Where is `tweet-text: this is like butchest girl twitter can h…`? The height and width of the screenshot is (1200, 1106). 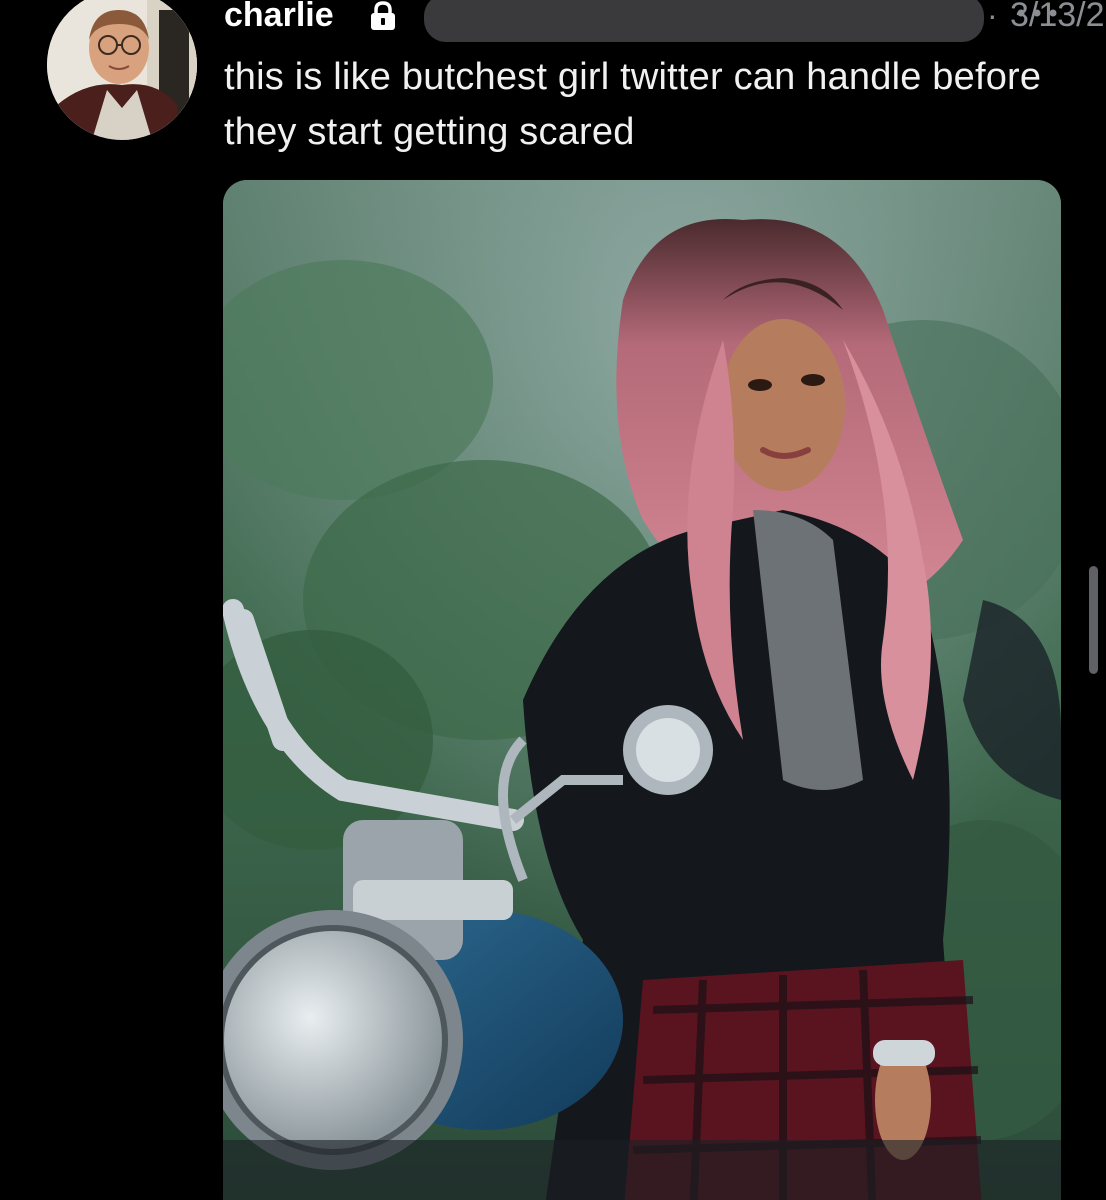 tweet-text: this is like butchest girl twitter can h… is located at coordinates (633, 104).